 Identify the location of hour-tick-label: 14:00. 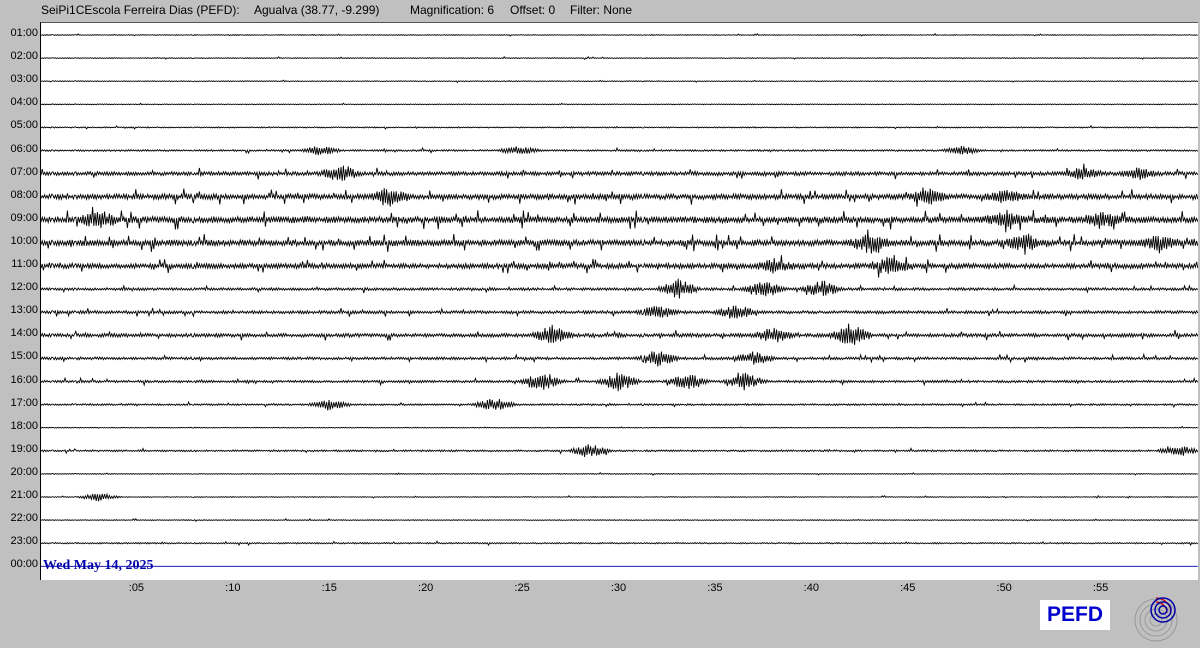
(24, 333).